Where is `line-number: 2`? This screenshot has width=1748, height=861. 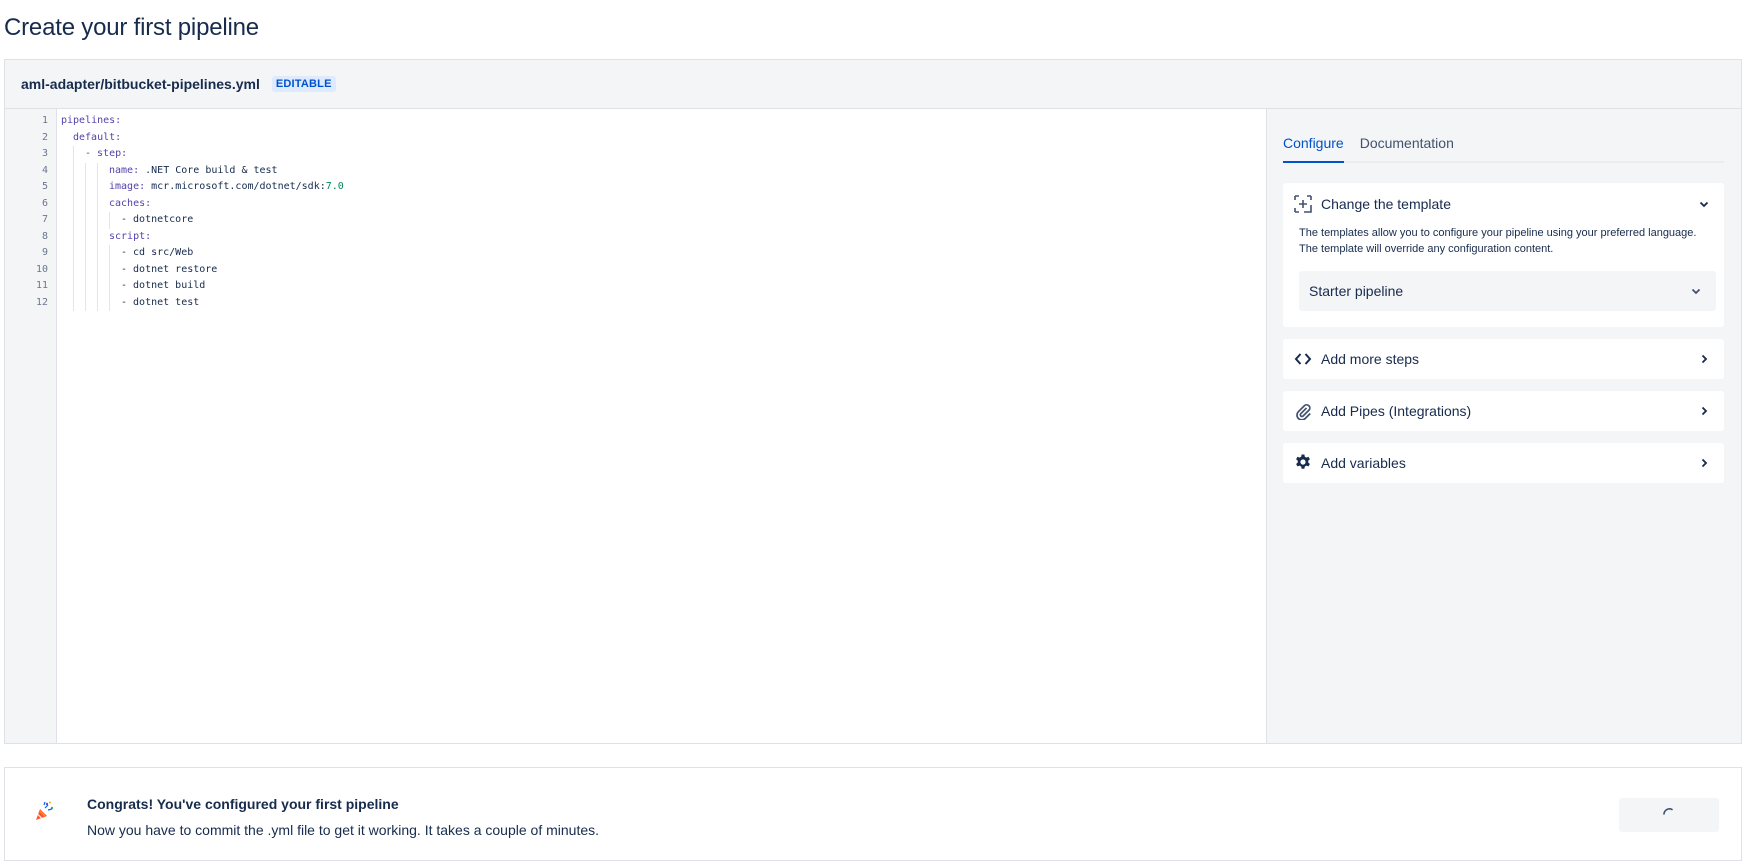 line-number: 2 is located at coordinates (44, 137).